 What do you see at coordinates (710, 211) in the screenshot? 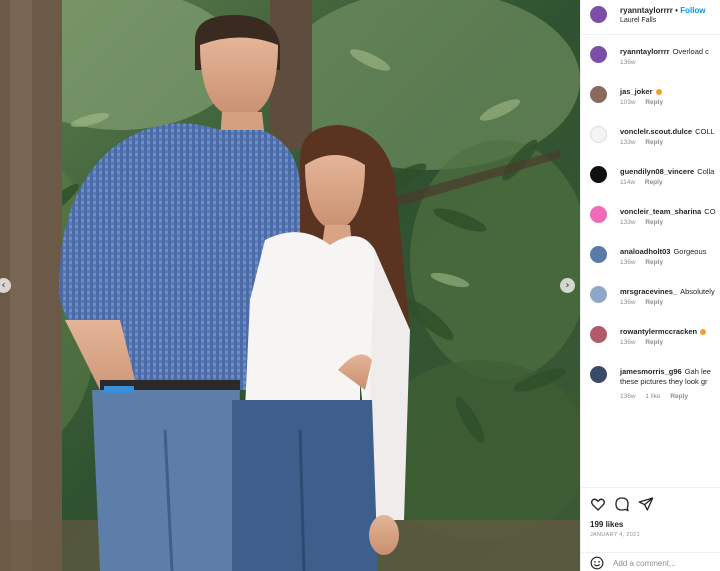
I see `comment-text: CO` at bounding box center [710, 211].